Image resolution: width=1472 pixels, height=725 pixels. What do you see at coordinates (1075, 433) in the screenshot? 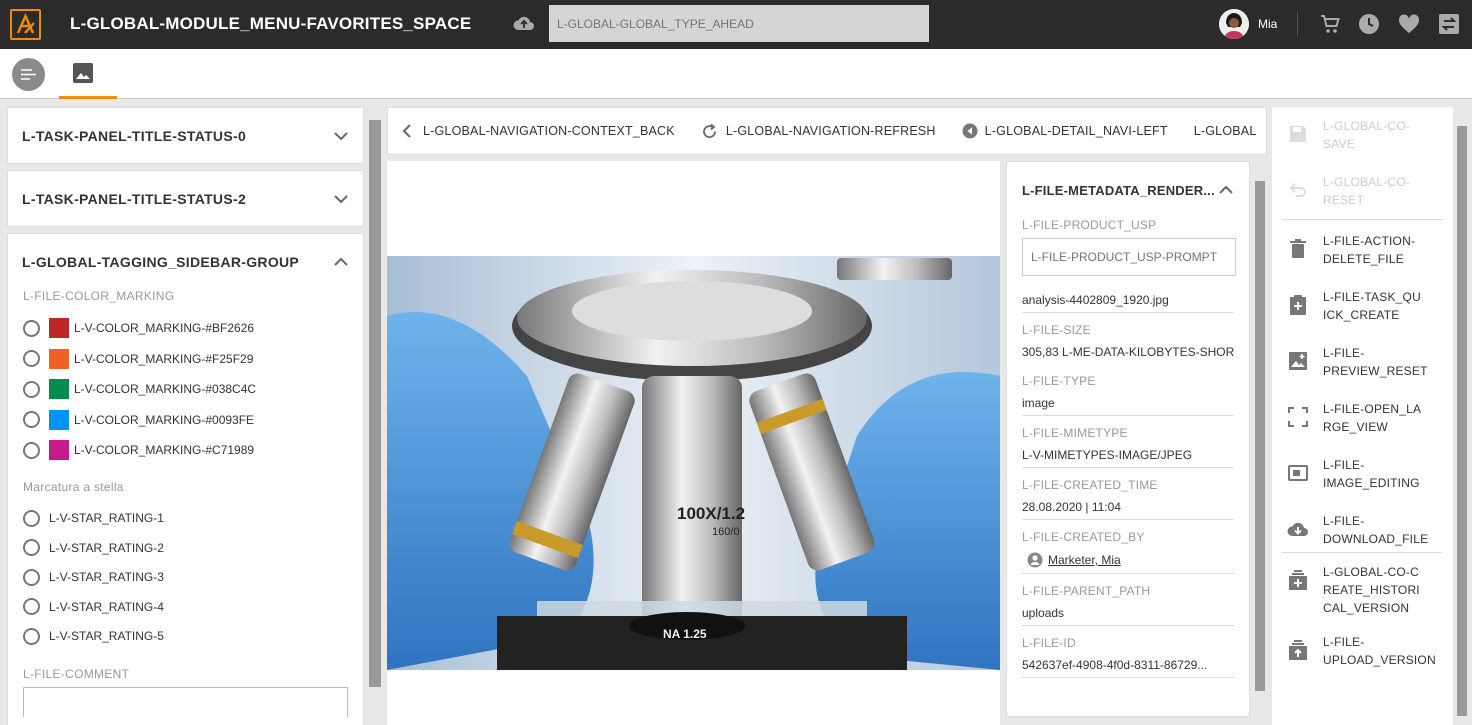
I see `mimetype-label: L-FILE-MIMETYPE` at bounding box center [1075, 433].